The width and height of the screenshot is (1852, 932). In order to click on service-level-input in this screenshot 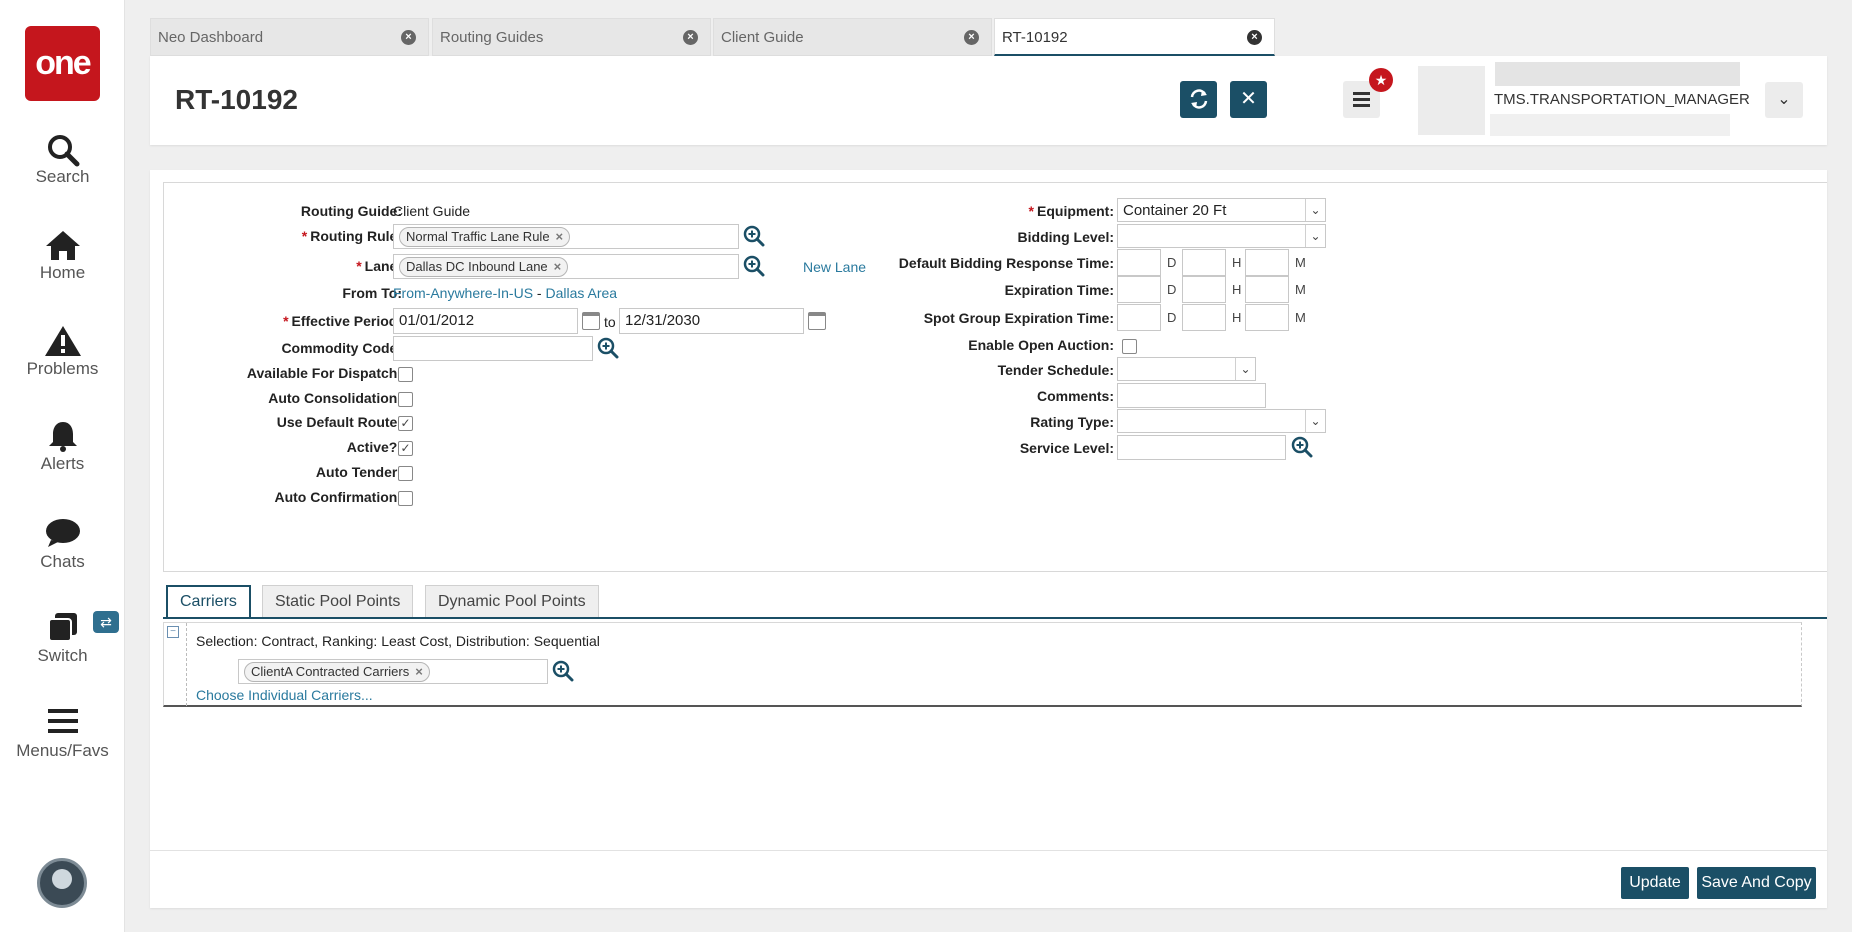, I will do `click(1201, 447)`.